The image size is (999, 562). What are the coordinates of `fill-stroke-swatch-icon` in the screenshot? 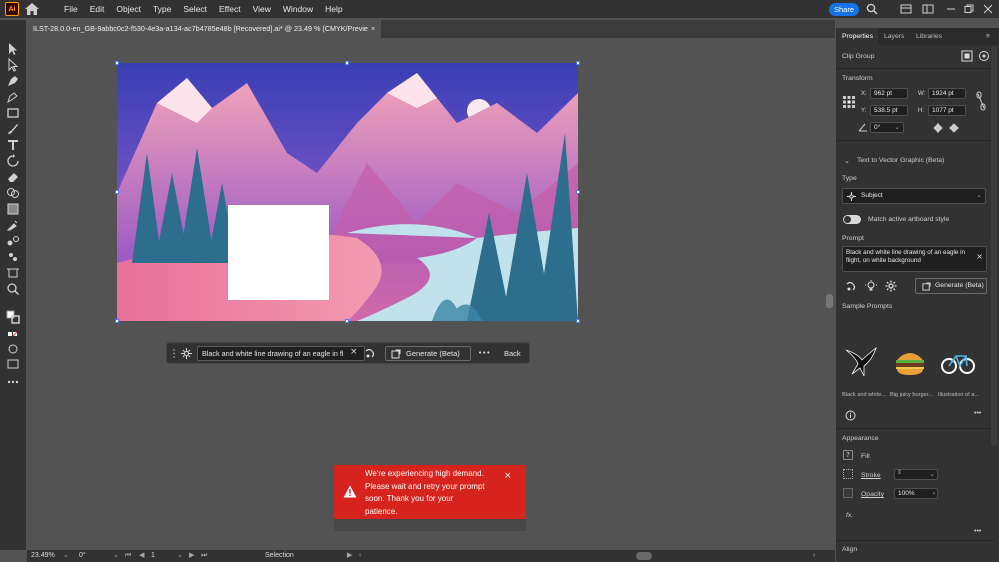 It's located at (13, 317).